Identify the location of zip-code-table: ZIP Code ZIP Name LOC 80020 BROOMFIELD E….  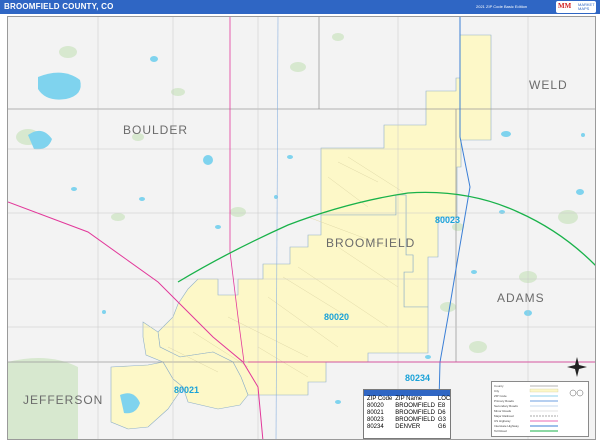
(407, 414).